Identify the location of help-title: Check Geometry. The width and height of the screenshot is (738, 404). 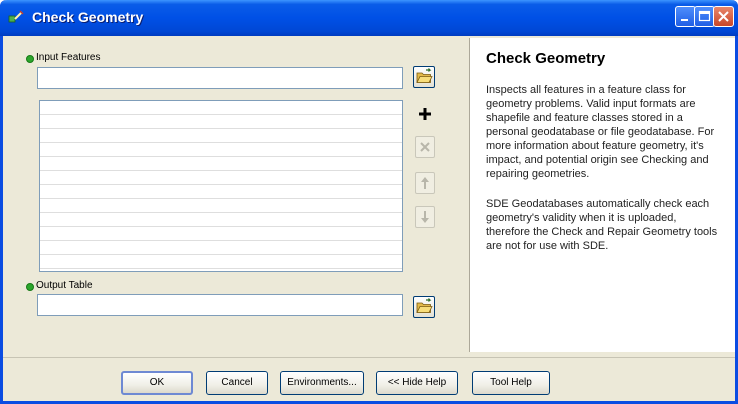
(546, 58).